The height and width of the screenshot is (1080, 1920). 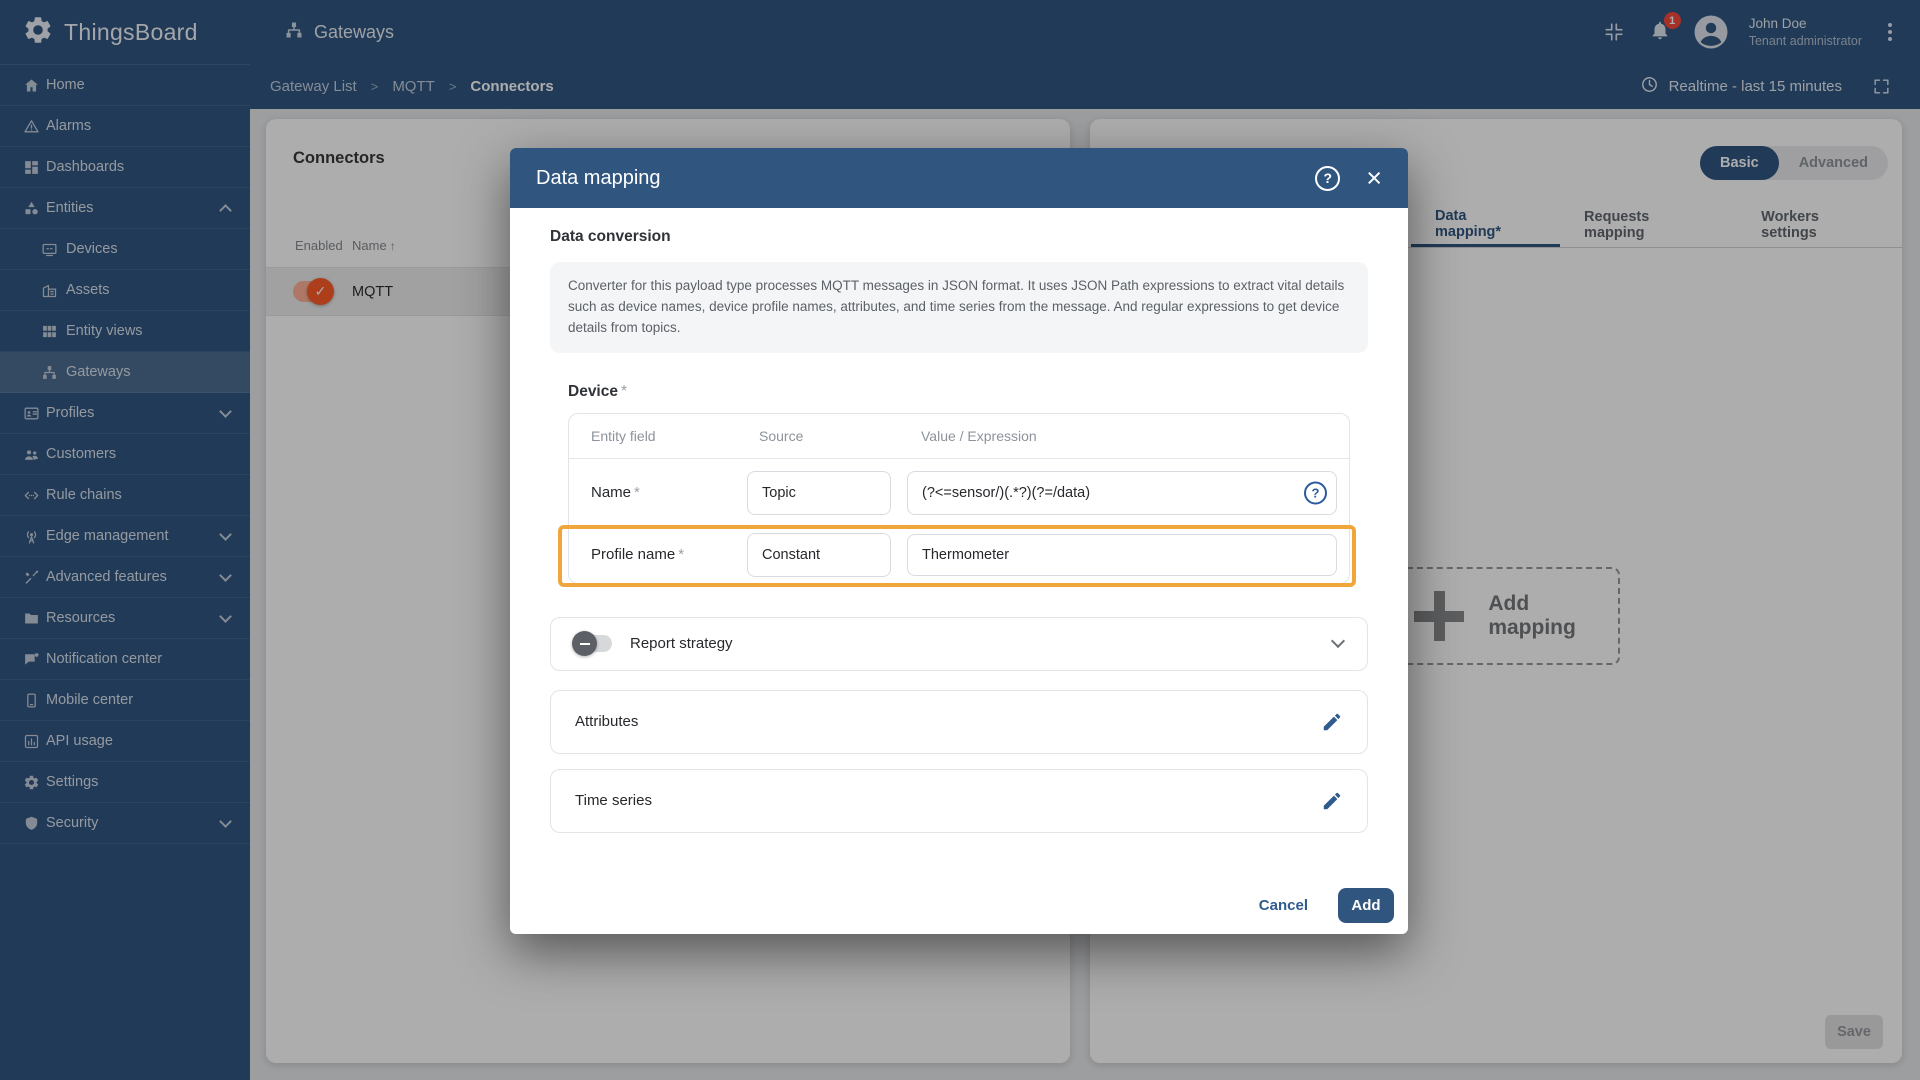 I want to click on time-series-label: Time series, so click(x=613, y=801).